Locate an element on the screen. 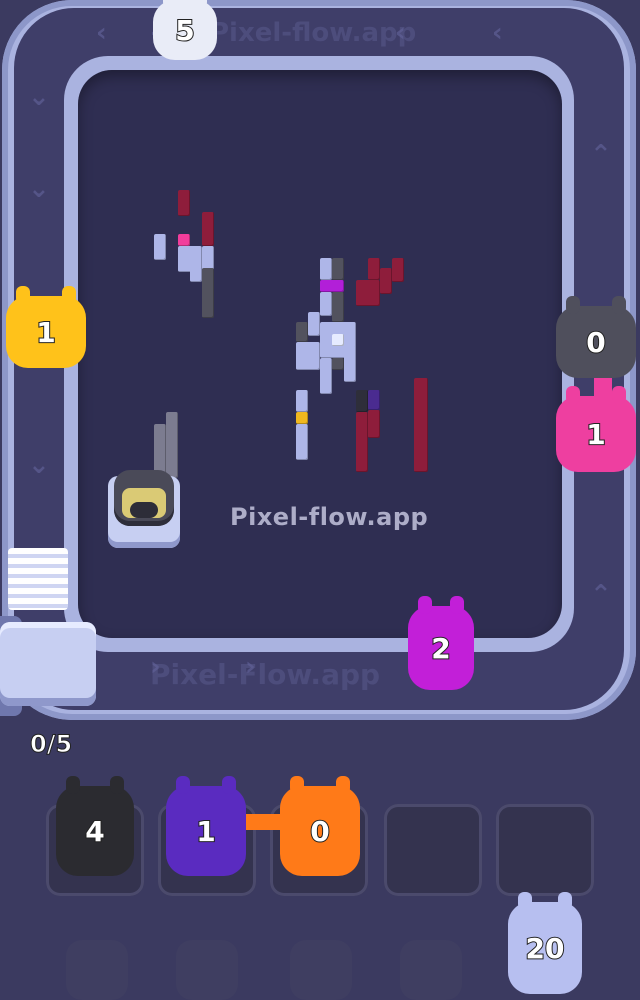  conveyor-stairs is located at coordinates (38, 579).